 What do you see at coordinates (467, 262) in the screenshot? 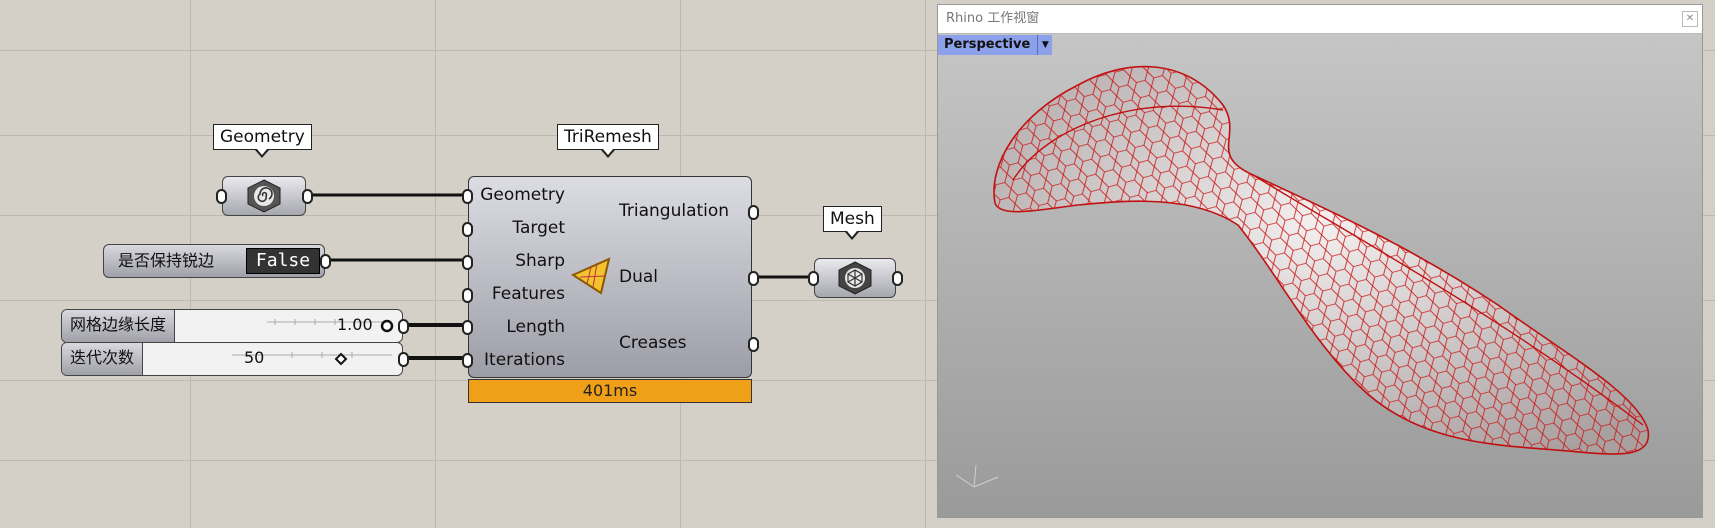
I see `port-in-sharp` at bounding box center [467, 262].